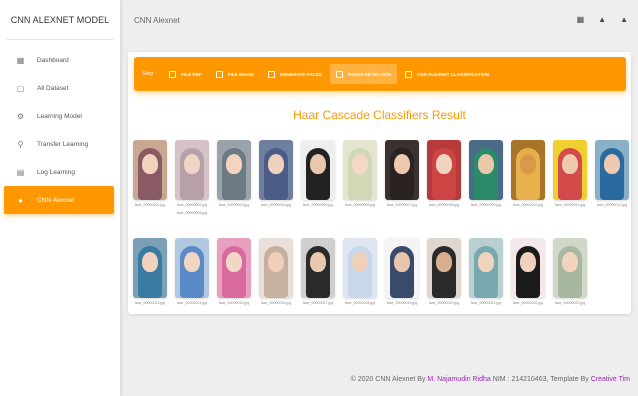 This screenshot has width=638, height=396. I want to click on face-thumbnail: face_00000018.jpg, so click(360, 272).